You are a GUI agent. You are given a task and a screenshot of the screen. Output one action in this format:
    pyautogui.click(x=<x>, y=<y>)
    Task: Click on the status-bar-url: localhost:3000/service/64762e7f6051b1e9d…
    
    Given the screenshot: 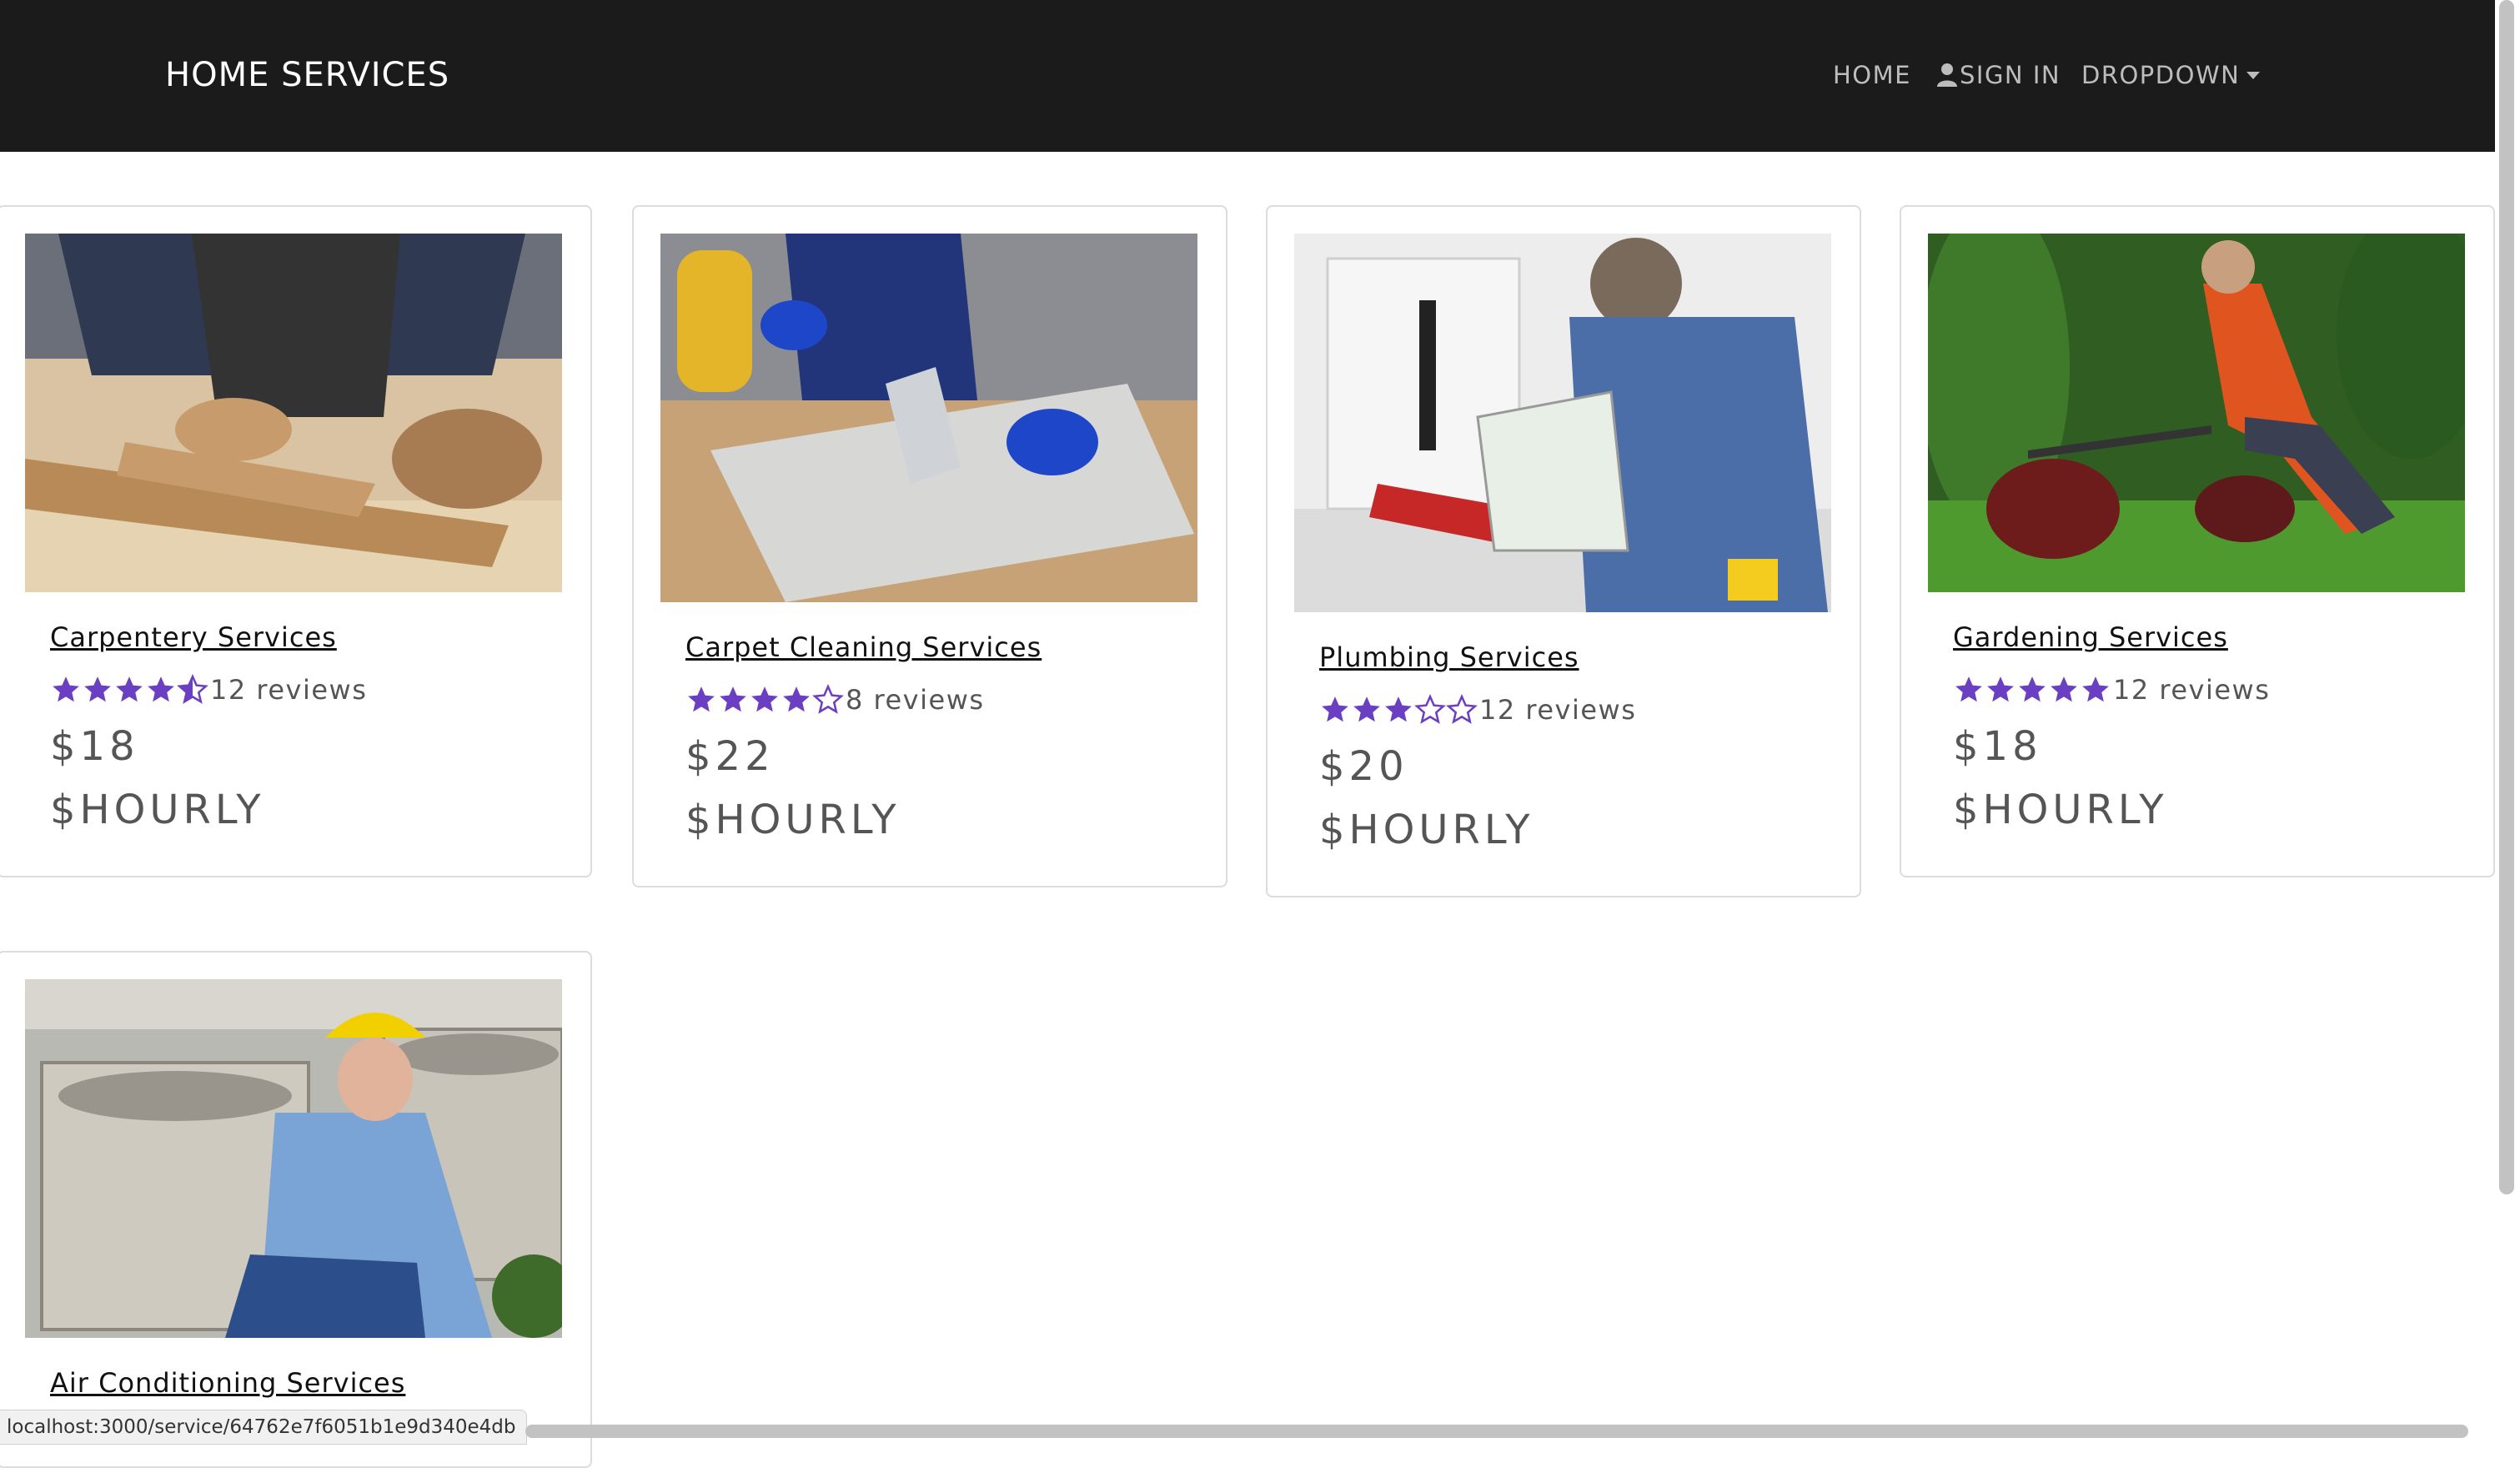 What is the action you would take?
    pyautogui.click(x=263, y=1427)
    